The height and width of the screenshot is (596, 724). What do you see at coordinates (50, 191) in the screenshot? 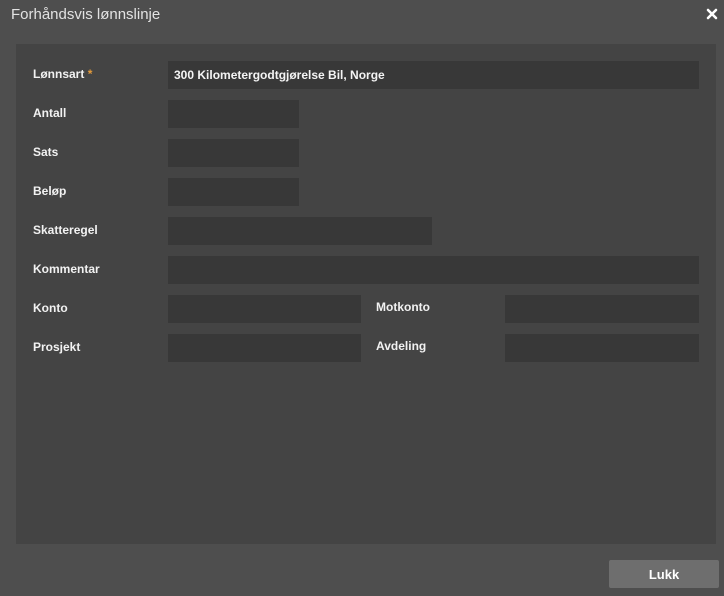
I see `belop-label: Beløp` at bounding box center [50, 191].